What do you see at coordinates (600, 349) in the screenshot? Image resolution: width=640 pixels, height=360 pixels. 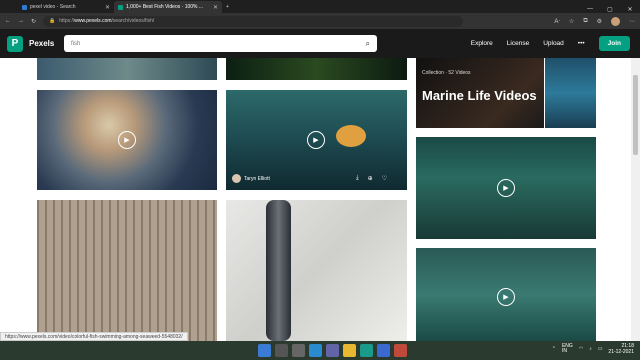 I see `battery-icon: ▭` at bounding box center [600, 349].